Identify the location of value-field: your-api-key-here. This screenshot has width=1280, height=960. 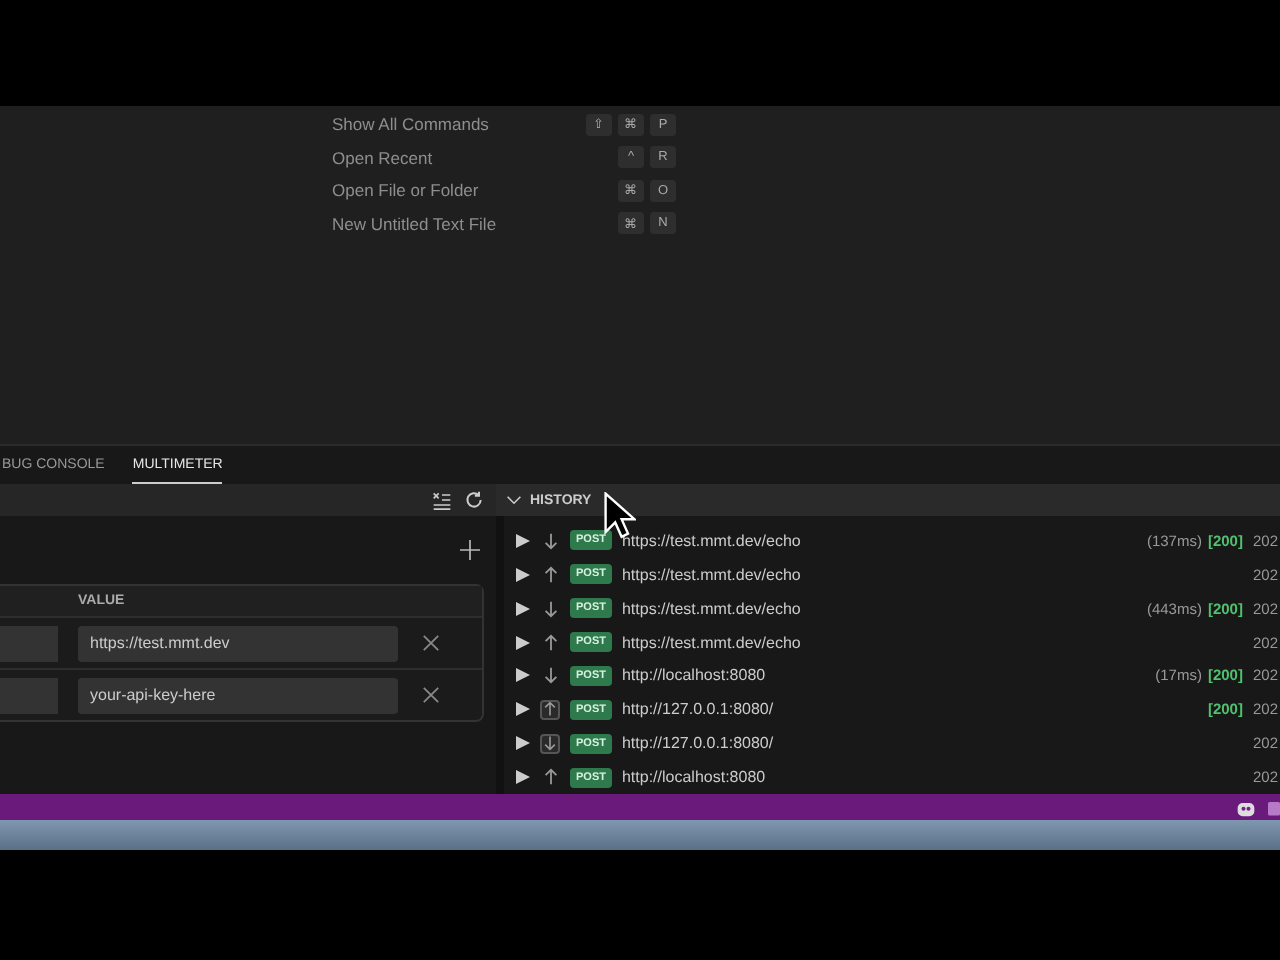
(238, 695).